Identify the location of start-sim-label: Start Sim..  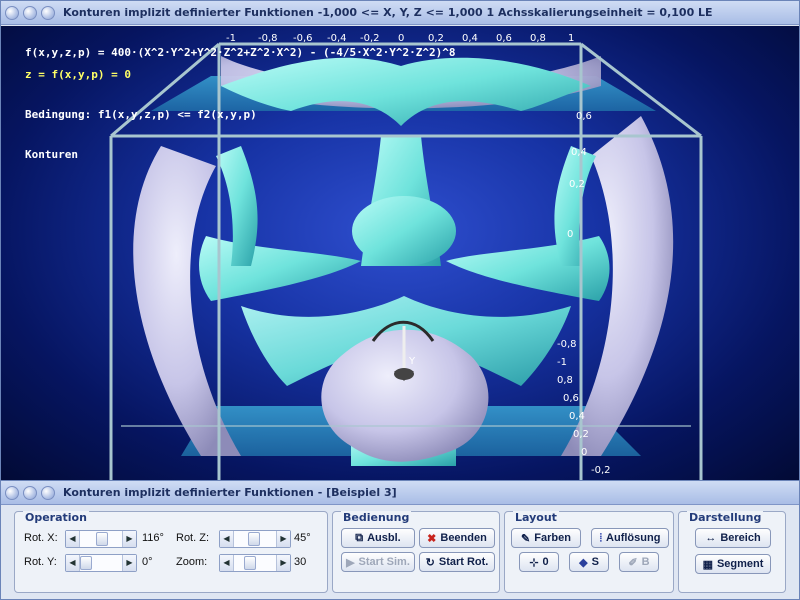
(384, 562).